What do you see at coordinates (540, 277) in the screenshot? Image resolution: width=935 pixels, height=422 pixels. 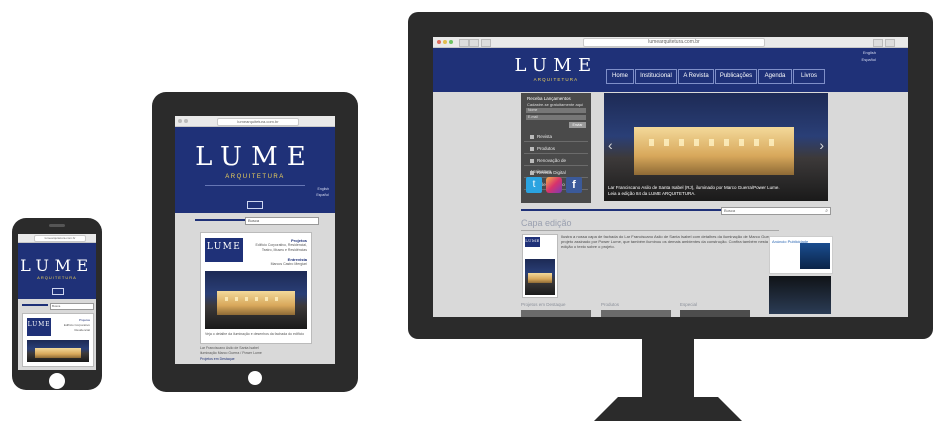 I see `edition-cover-photo` at bounding box center [540, 277].